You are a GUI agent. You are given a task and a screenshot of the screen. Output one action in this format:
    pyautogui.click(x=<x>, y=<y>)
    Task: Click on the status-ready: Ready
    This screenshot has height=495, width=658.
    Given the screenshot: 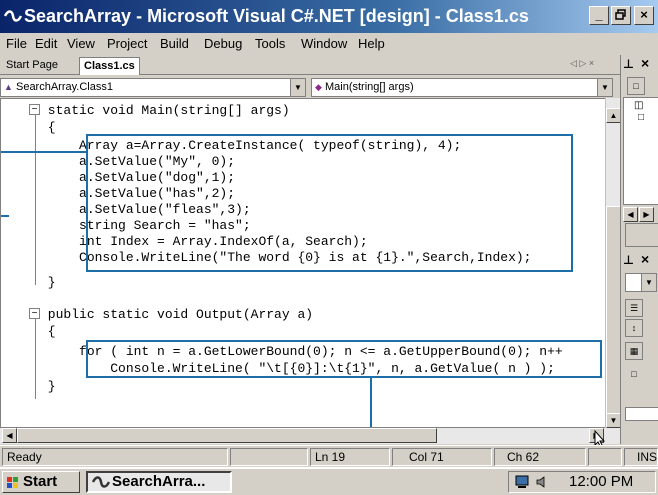 What is the action you would take?
    pyautogui.click(x=115, y=457)
    